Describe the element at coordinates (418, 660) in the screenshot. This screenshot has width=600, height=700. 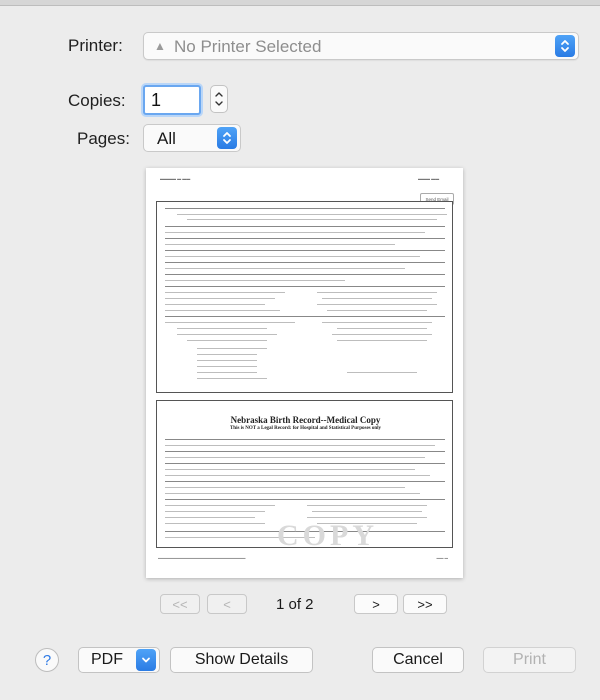
I see `cancel-button: Cancel` at that location.